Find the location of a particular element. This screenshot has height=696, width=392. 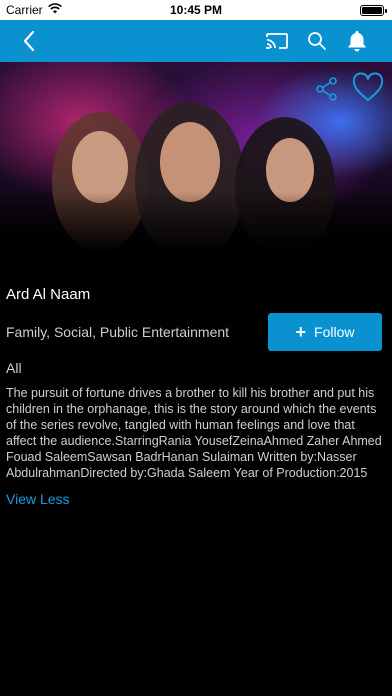

share-button is located at coordinates (327, 89).